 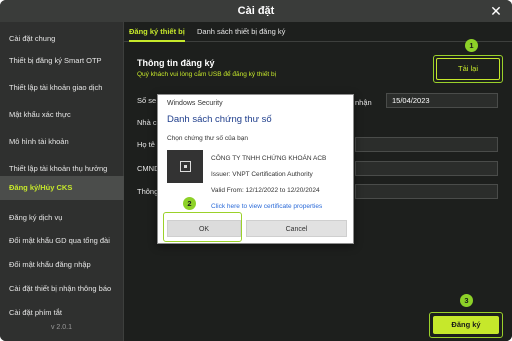 What do you see at coordinates (62, 241) in the screenshot?
I see `sidebar-item-phone-password: Đổi mật khẩu GD qua tổng đài` at bounding box center [62, 241].